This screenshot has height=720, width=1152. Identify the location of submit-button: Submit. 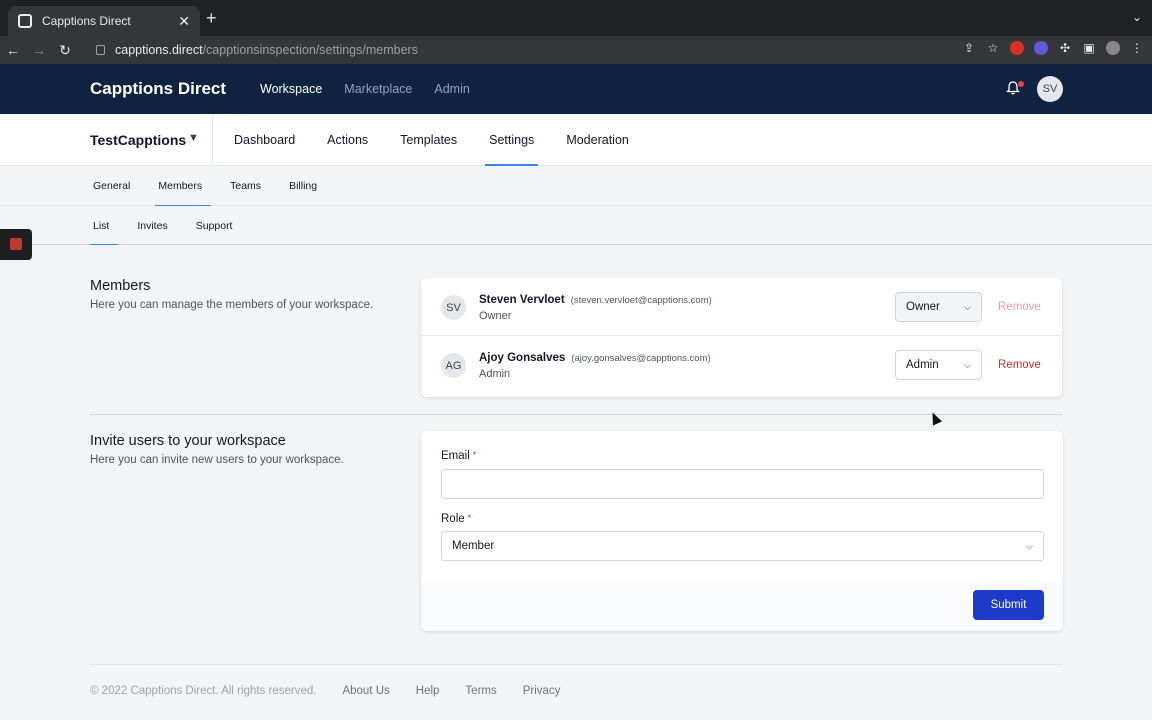
(1008, 605).